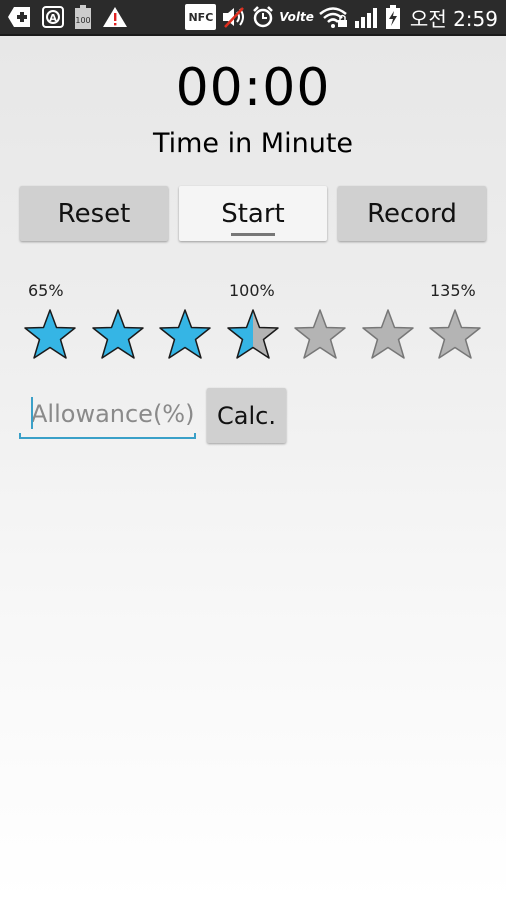 This screenshot has height=900, width=506. What do you see at coordinates (453, 290) in the screenshot?
I see `rating-label-max: 135%` at bounding box center [453, 290].